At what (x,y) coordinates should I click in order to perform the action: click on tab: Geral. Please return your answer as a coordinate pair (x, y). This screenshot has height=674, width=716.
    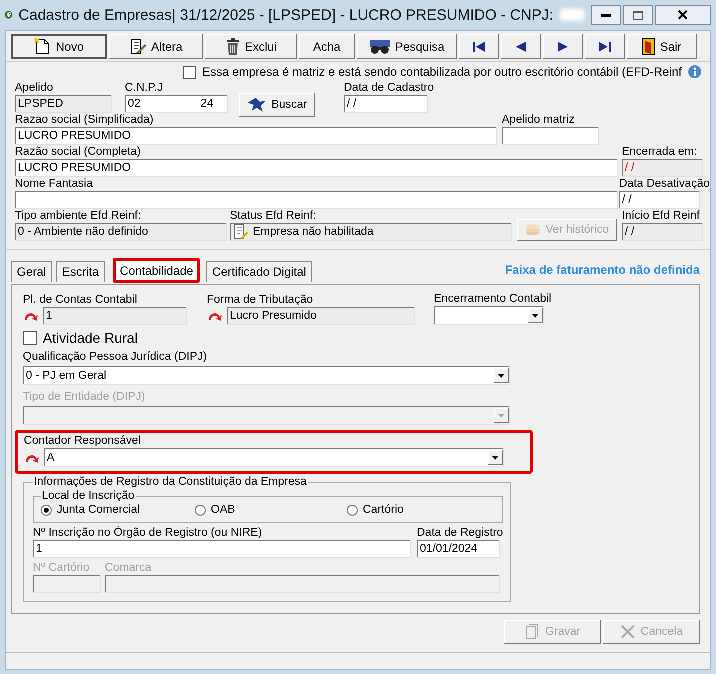
    Looking at the image, I should click on (31, 271).